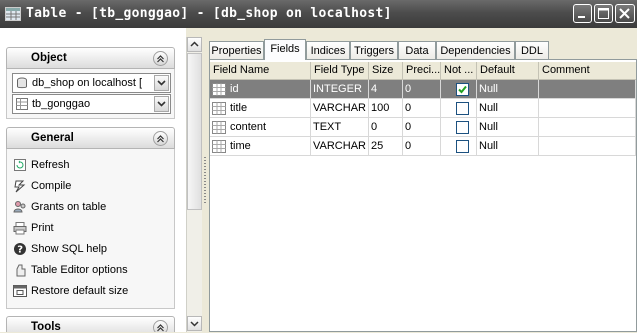  I want to click on object-section-title: Object, so click(49, 58).